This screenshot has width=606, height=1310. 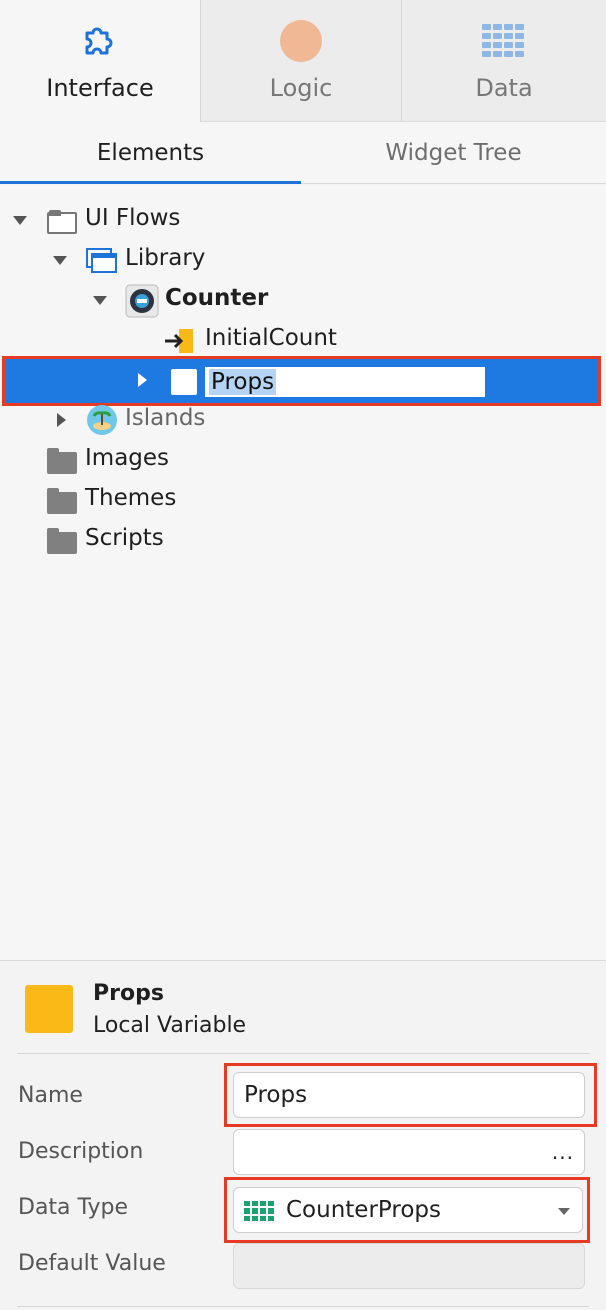 I want to click on tree-label-scripts: Scripts, so click(x=124, y=538).